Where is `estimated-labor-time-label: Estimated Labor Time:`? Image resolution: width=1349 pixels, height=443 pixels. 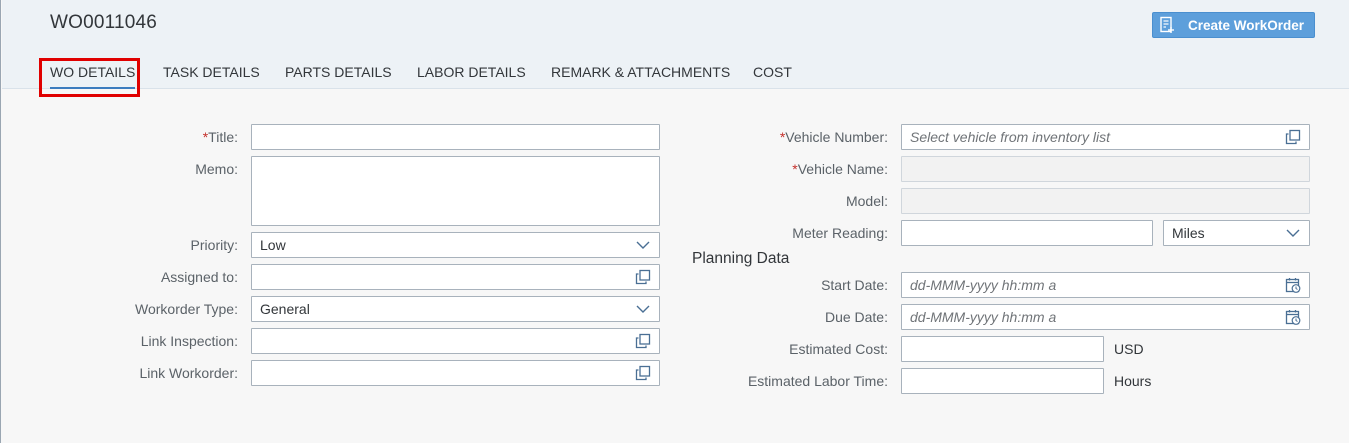 estimated-labor-time-label: Estimated Labor Time: is located at coordinates (817, 381).